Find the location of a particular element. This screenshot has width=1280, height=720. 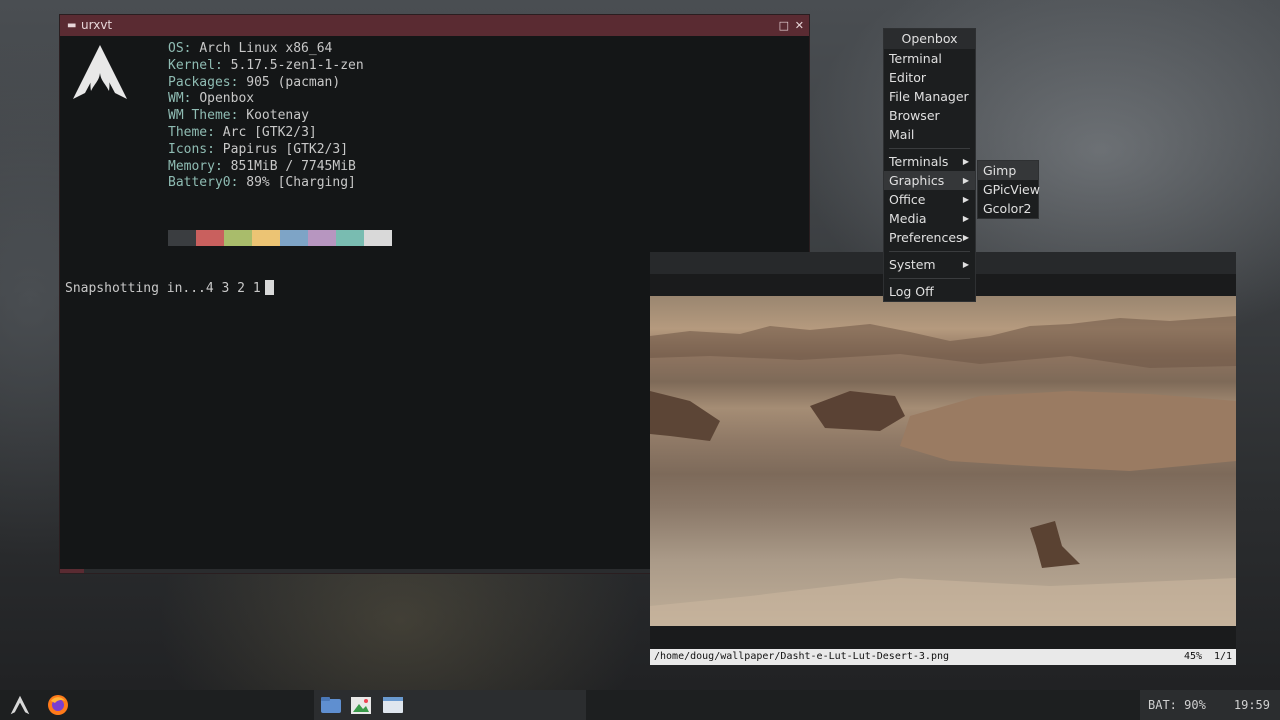

menu-item-graphics: Graphics ▶ is located at coordinates (929, 180).